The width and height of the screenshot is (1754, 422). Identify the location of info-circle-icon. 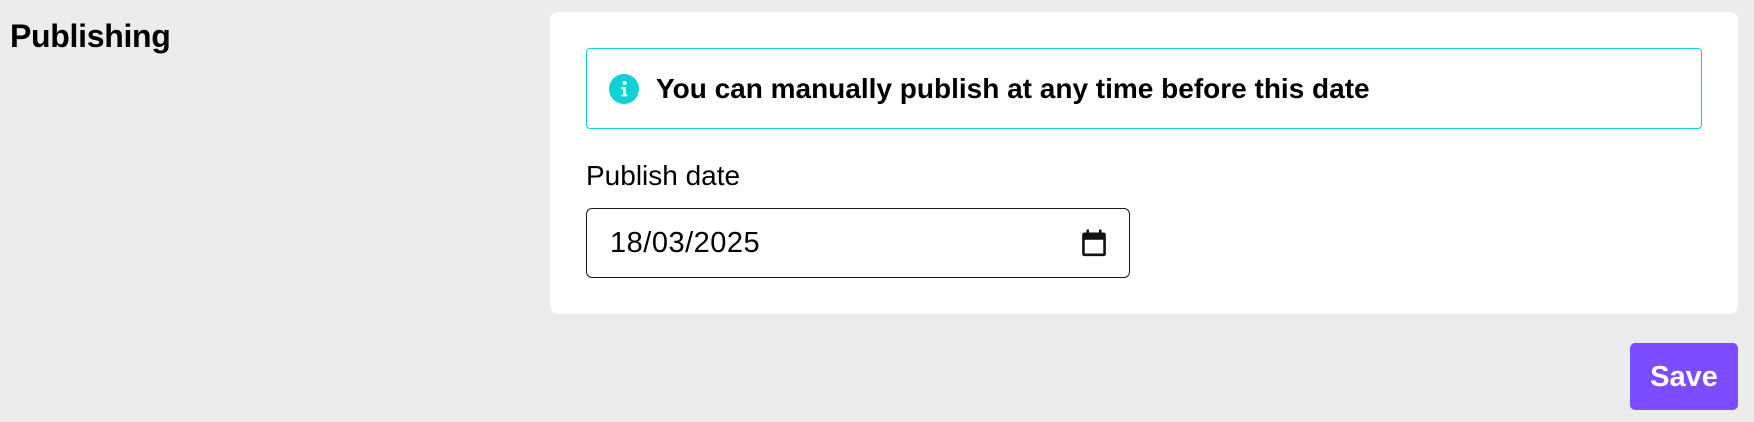
(624, 88).